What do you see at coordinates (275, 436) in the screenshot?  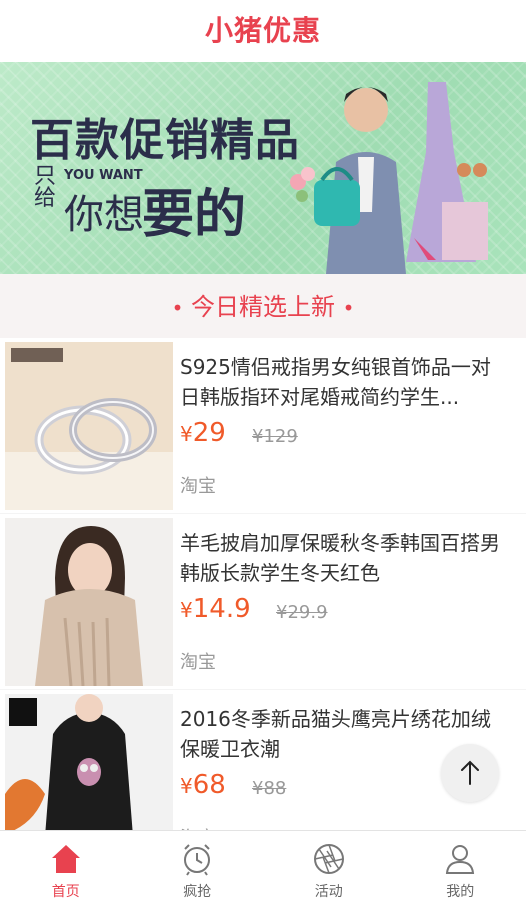 I see `original-price: ¥129` at bounding box center [275, 436].